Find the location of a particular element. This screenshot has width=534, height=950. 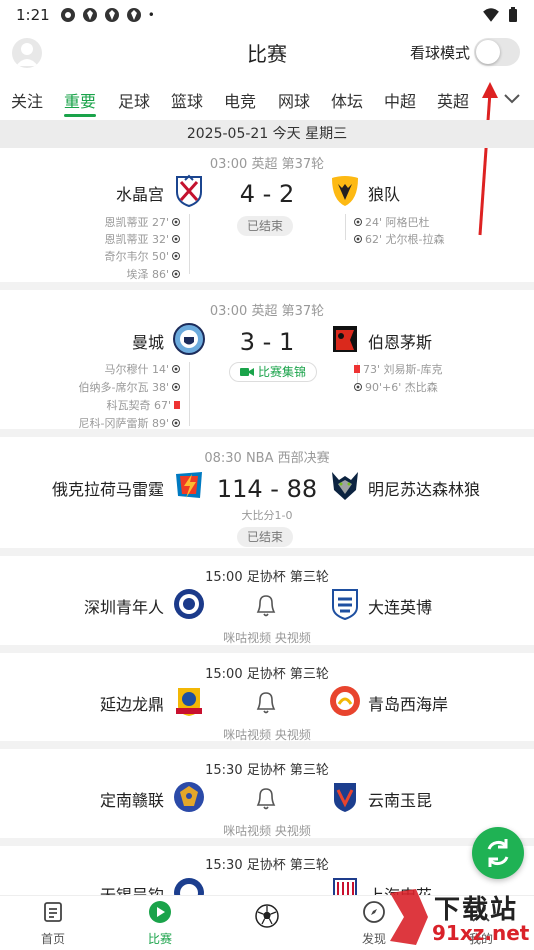

dalian-yingbo-logo-icon is located at coordinates (345, 605).